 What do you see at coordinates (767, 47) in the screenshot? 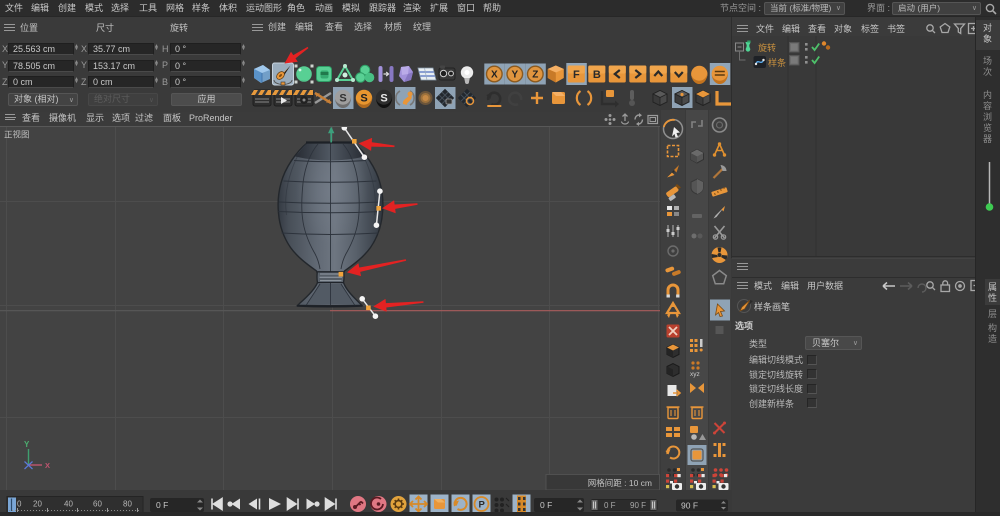
I see `svg-text: 旋转` at bounding box center [767, 47].